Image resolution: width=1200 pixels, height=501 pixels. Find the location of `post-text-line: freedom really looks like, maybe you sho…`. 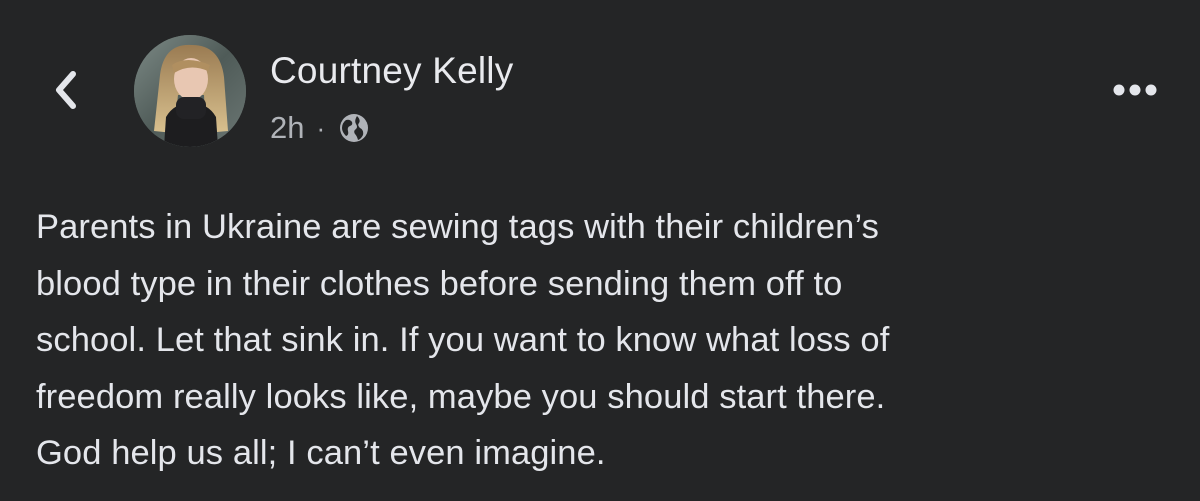

post-text-line: freedom really looks like, maybe you sho… is located at coordinates (461, 396).